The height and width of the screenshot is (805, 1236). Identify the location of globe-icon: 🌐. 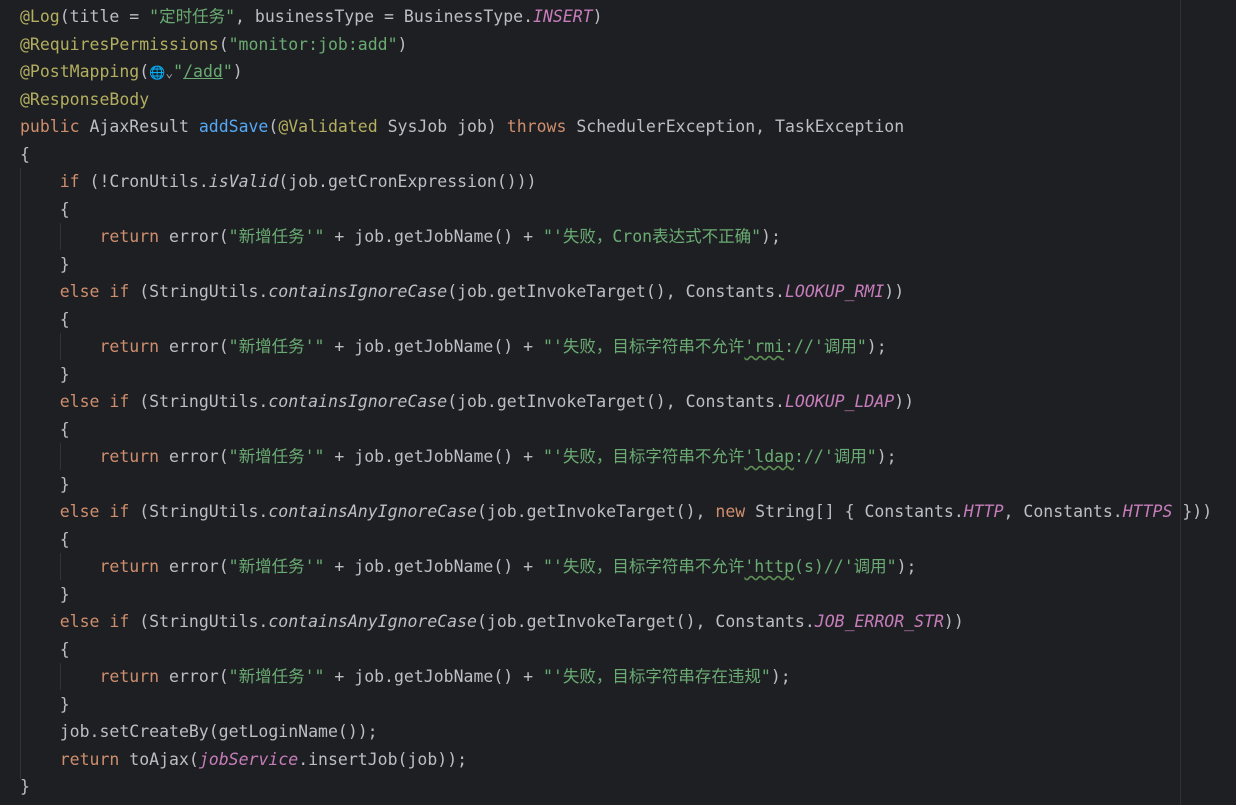
(157, 74).